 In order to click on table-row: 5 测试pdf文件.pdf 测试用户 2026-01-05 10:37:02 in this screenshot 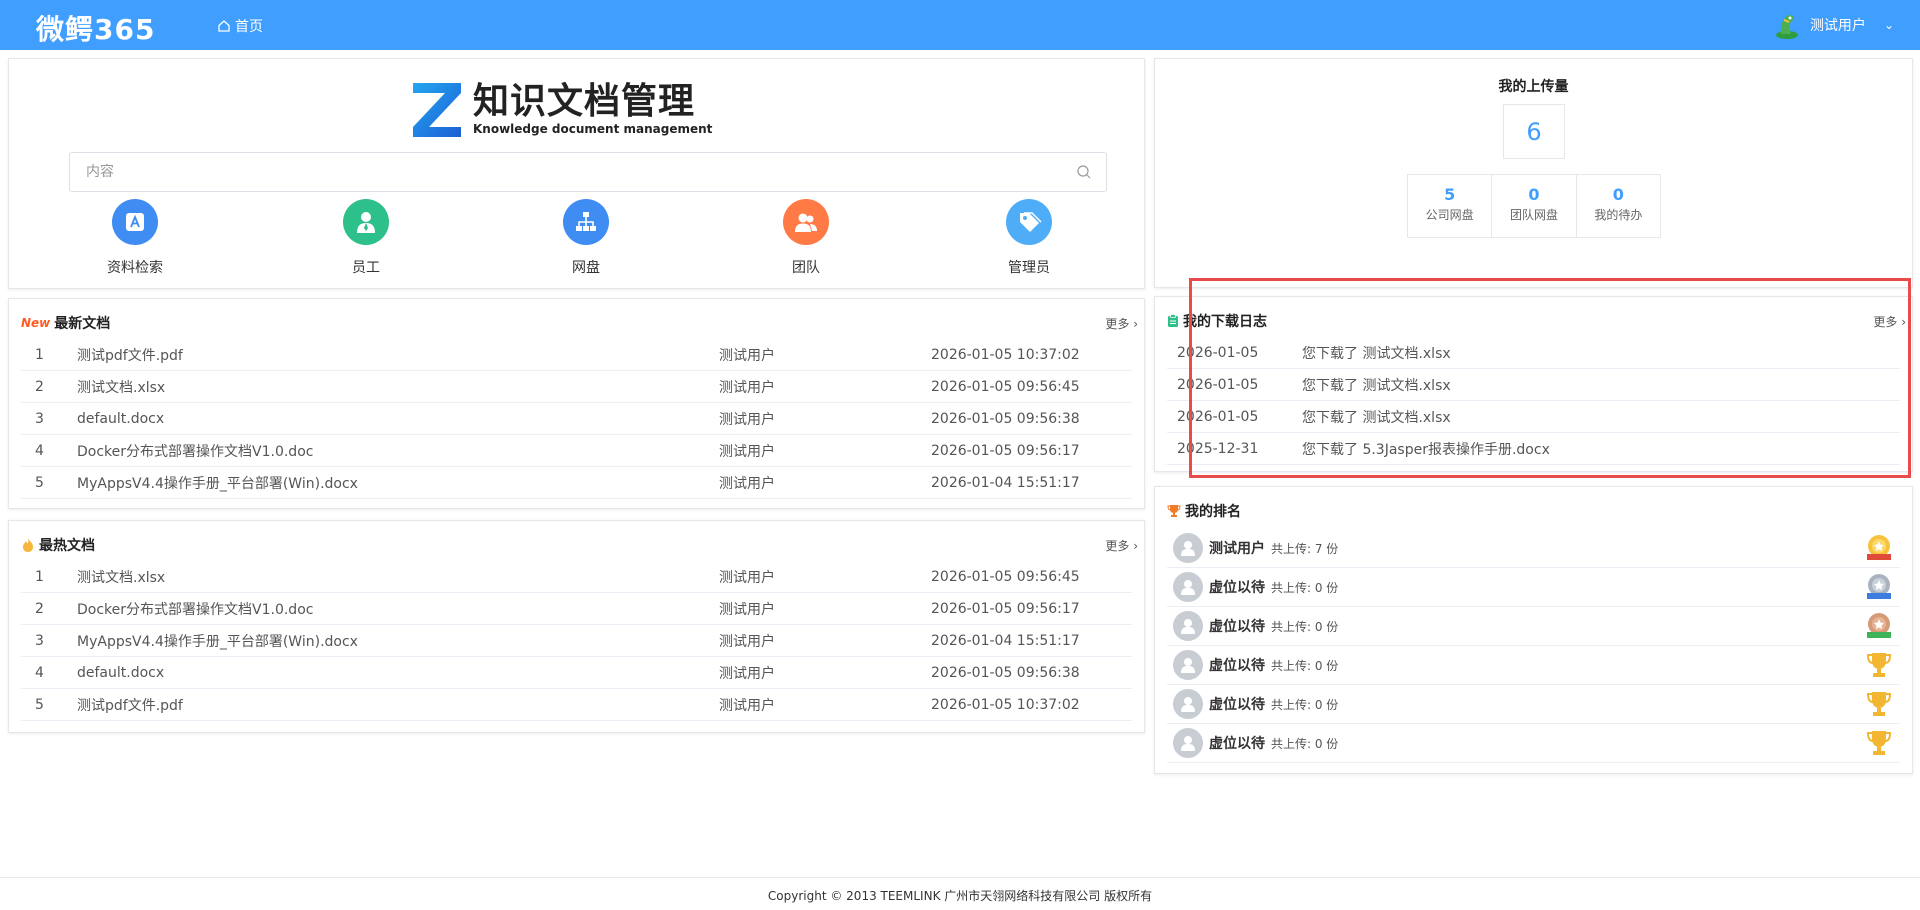, I will do `click(576, 705)`.